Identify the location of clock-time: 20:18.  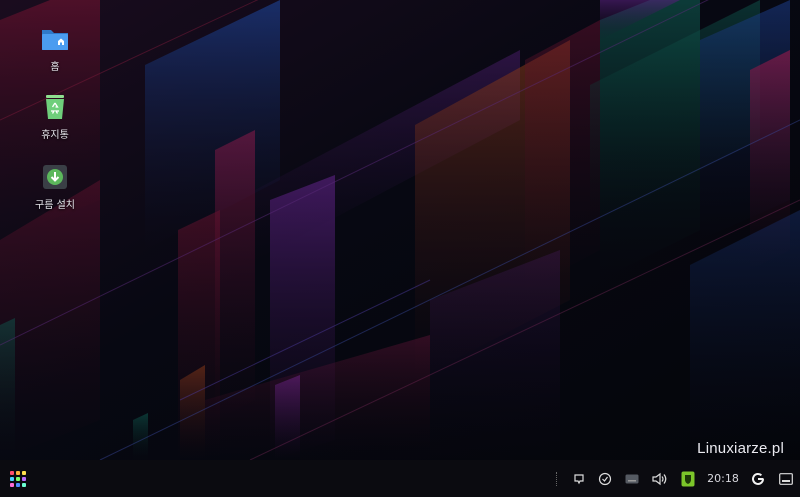
(723, 478).